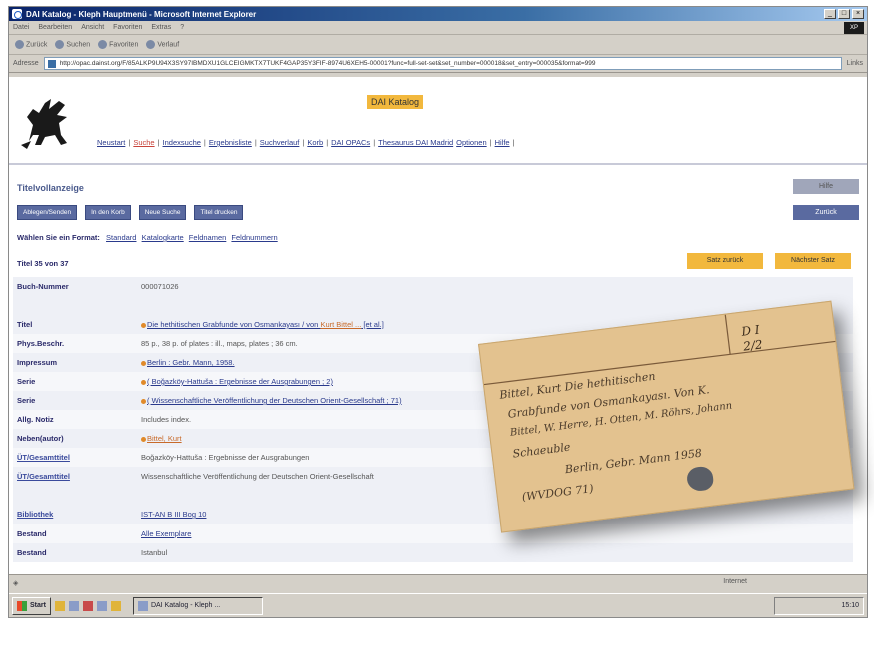 The height and width of the screenshot is (649, 874). Describe the element at coordinates (855, 63) in the screenshot. I see `links-label: Links` at that location.